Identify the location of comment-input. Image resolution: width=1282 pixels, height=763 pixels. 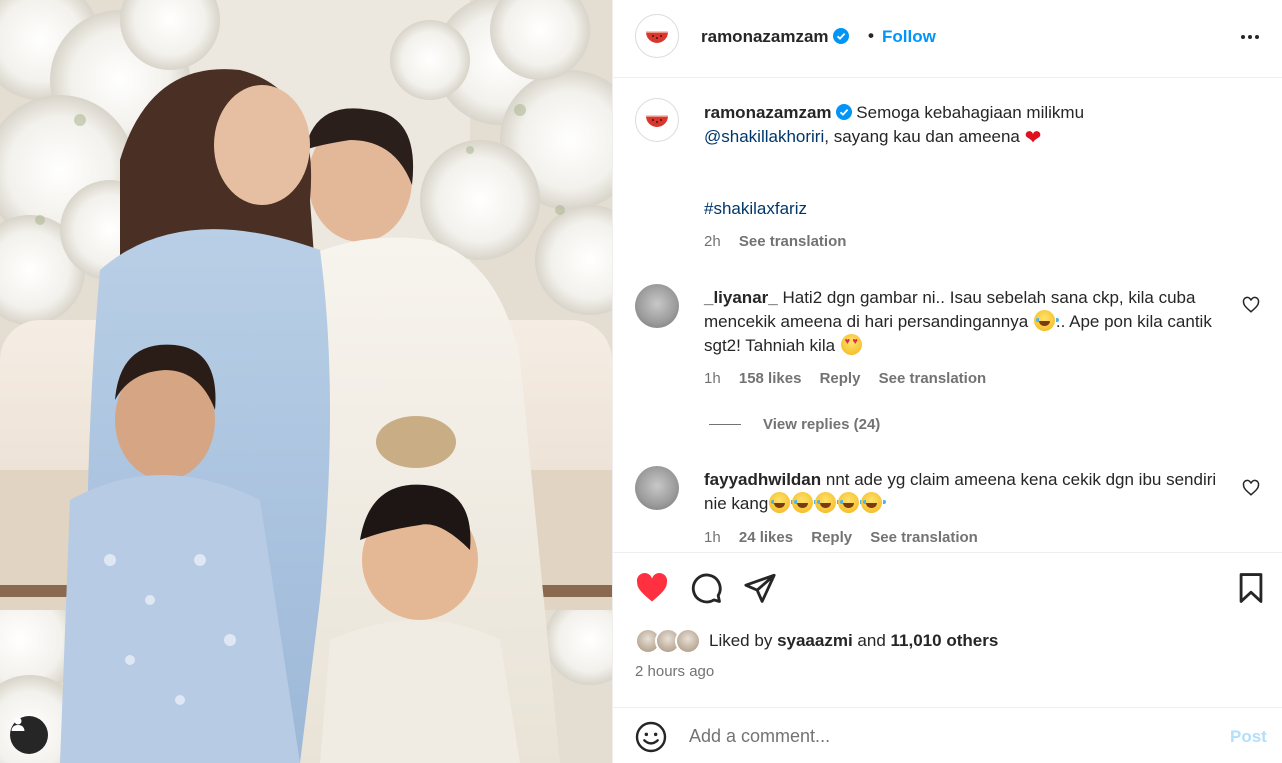
(949, 736).